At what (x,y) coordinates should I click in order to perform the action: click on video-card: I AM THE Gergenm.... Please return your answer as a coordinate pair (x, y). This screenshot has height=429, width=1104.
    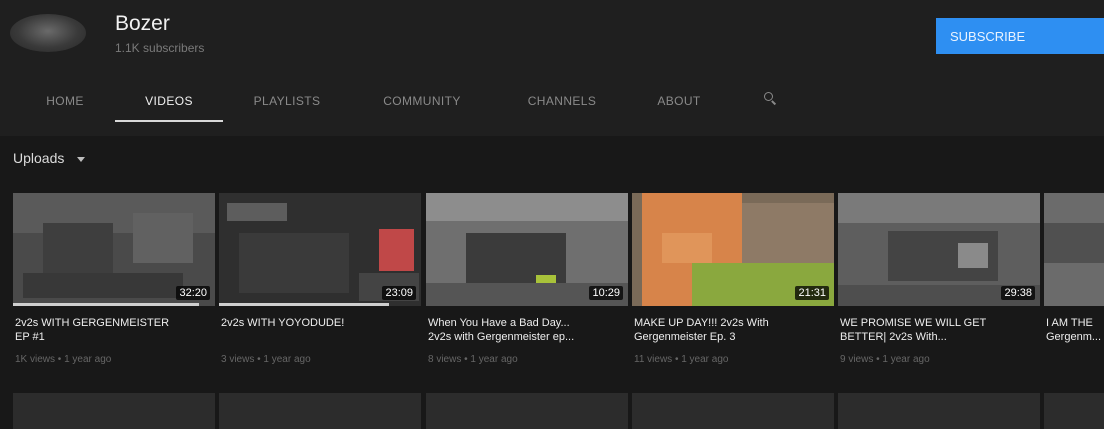
    Looking at the image, I should click on (1074, 288).